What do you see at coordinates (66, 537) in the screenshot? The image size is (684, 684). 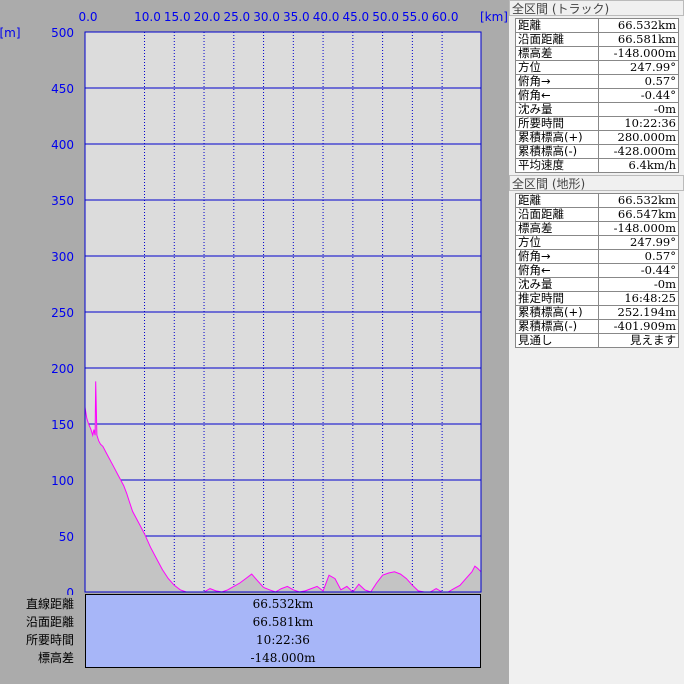 I see `y-tick-label: 50` at bounding box center [66, 537].